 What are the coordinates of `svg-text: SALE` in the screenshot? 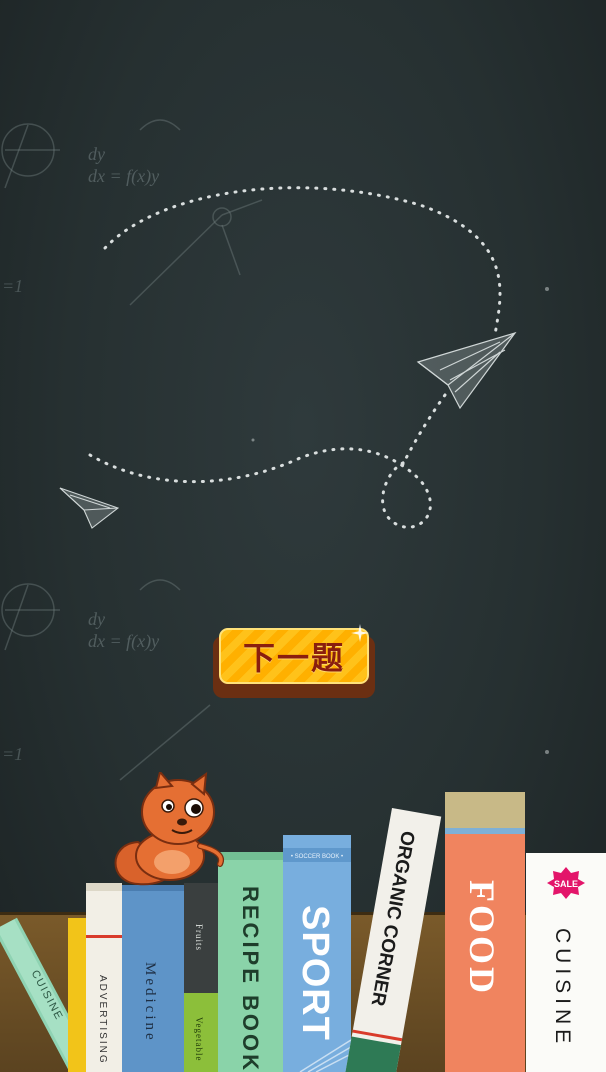 It's located at (566, 884).